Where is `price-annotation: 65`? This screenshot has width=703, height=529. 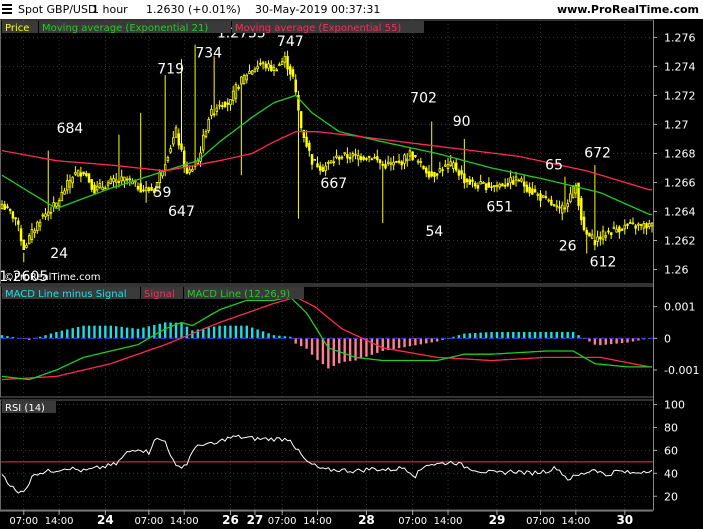
price-annotation: 65 is located at coordinates (554, 165).